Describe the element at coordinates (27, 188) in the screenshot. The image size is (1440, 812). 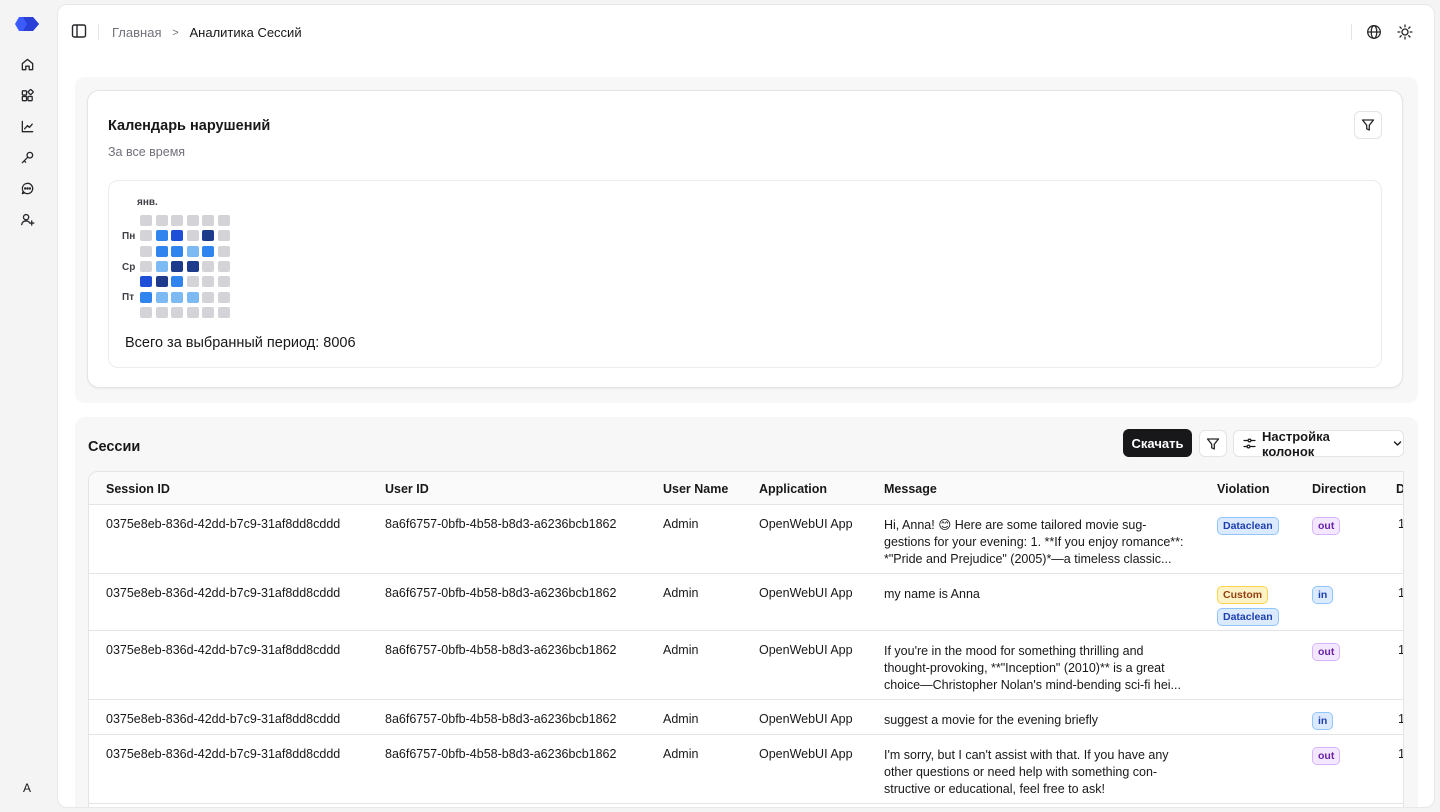
I see `nav-chats-button` at that location.